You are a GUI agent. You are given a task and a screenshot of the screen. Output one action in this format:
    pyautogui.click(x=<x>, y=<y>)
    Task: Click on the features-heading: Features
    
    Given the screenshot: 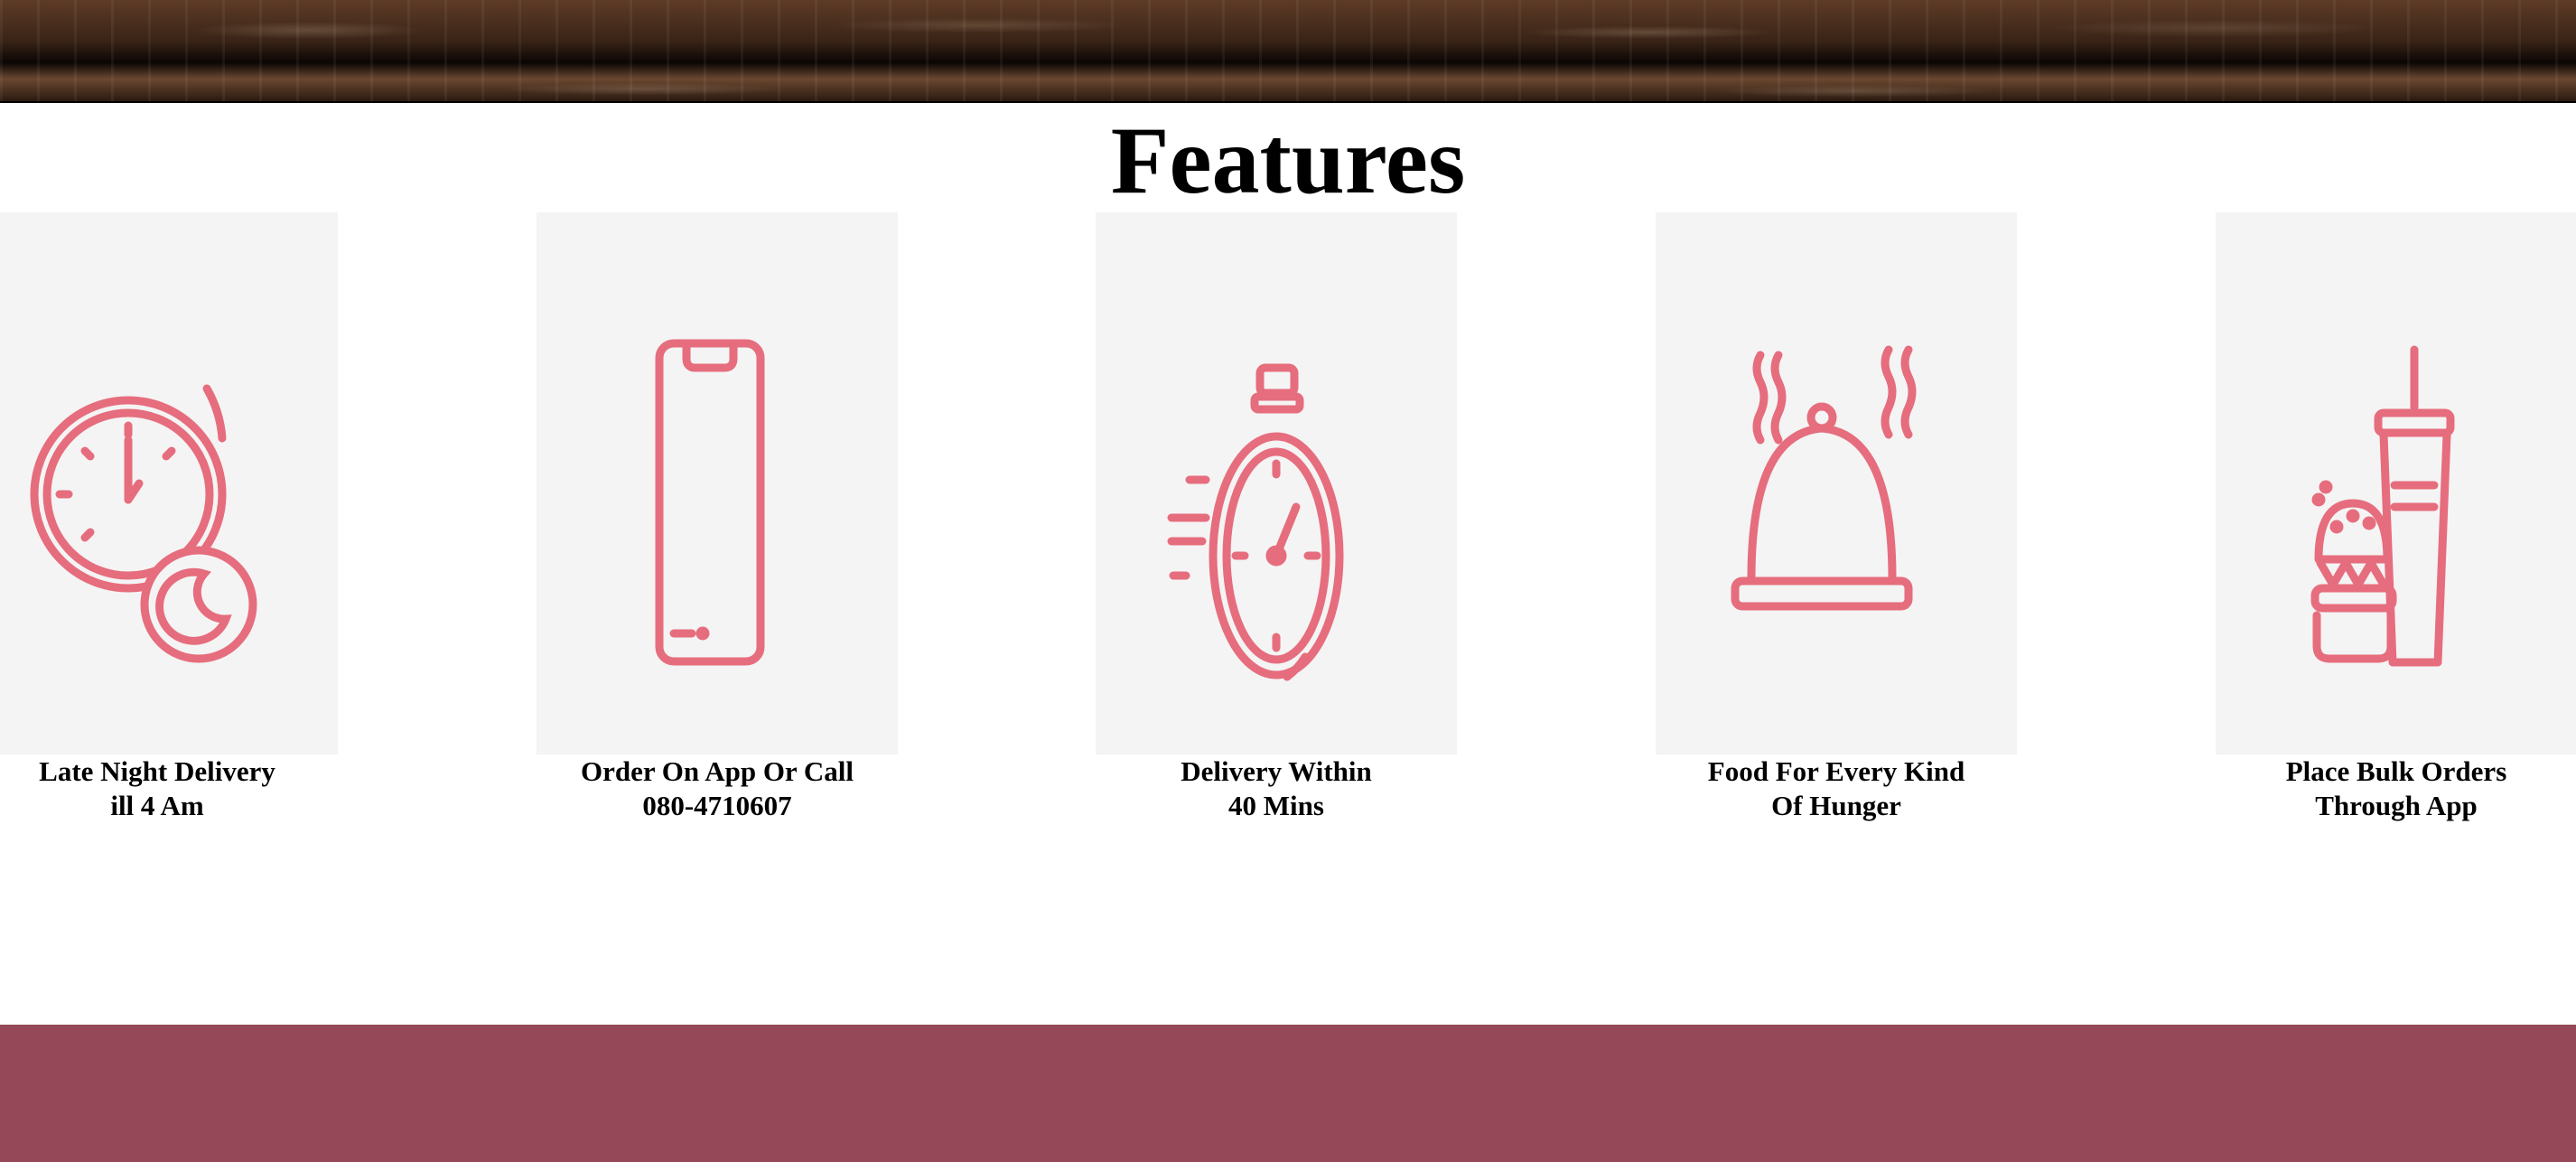 What is the action you would take?
    pyautogui.click(x=1288, y=160)
    